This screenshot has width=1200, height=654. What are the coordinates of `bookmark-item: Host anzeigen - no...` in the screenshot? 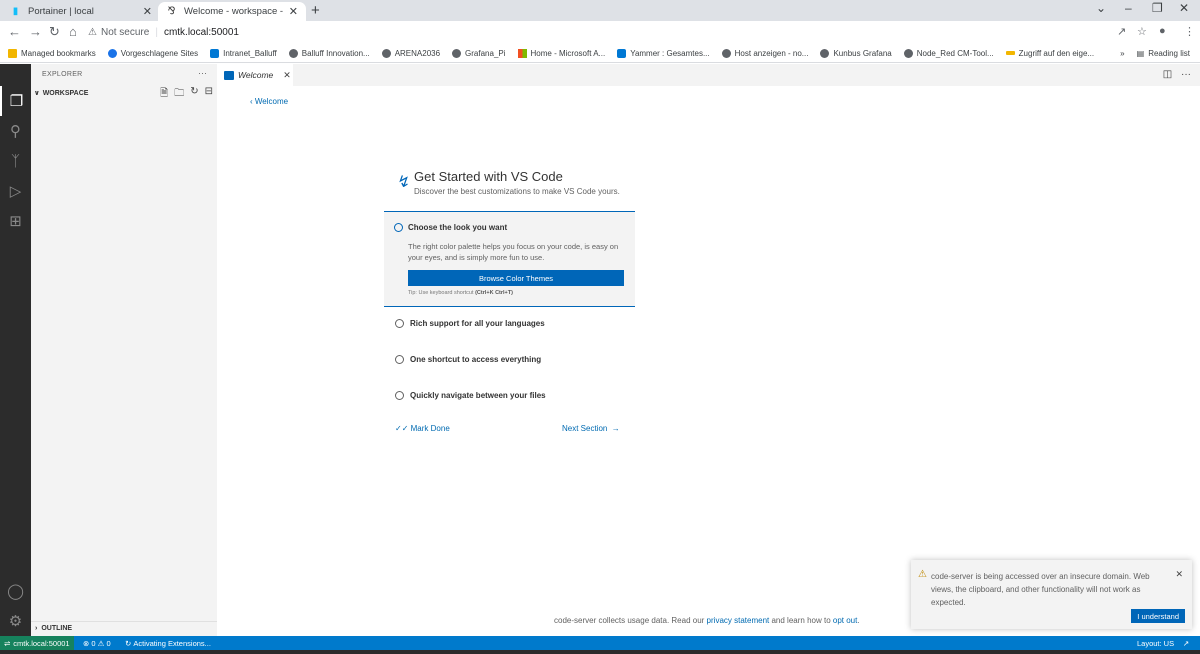 It's located at (765, 53).